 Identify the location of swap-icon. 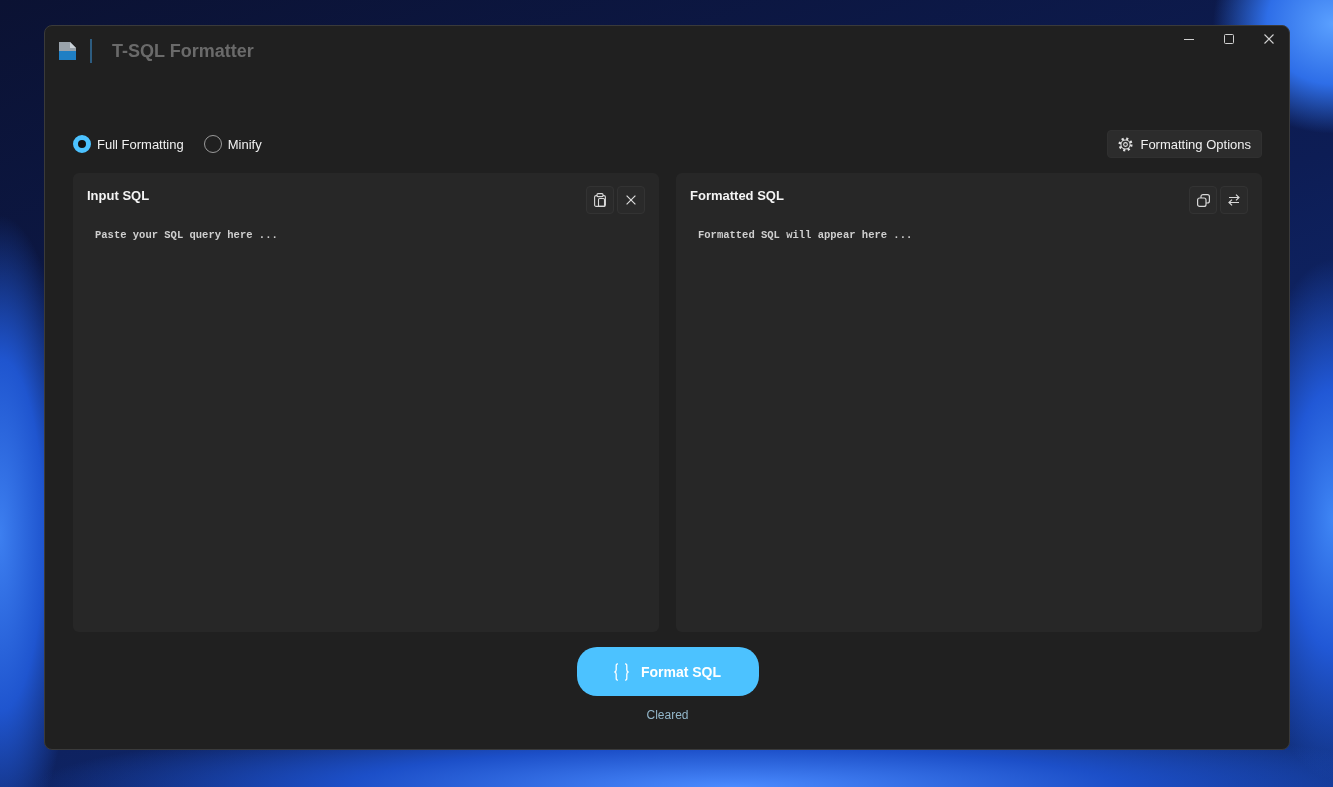
(1234, 200).